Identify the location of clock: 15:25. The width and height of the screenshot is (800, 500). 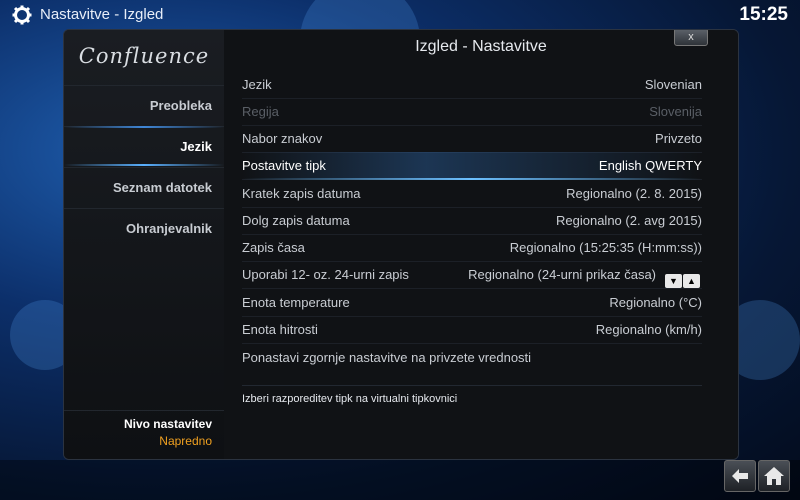
(763, 14).